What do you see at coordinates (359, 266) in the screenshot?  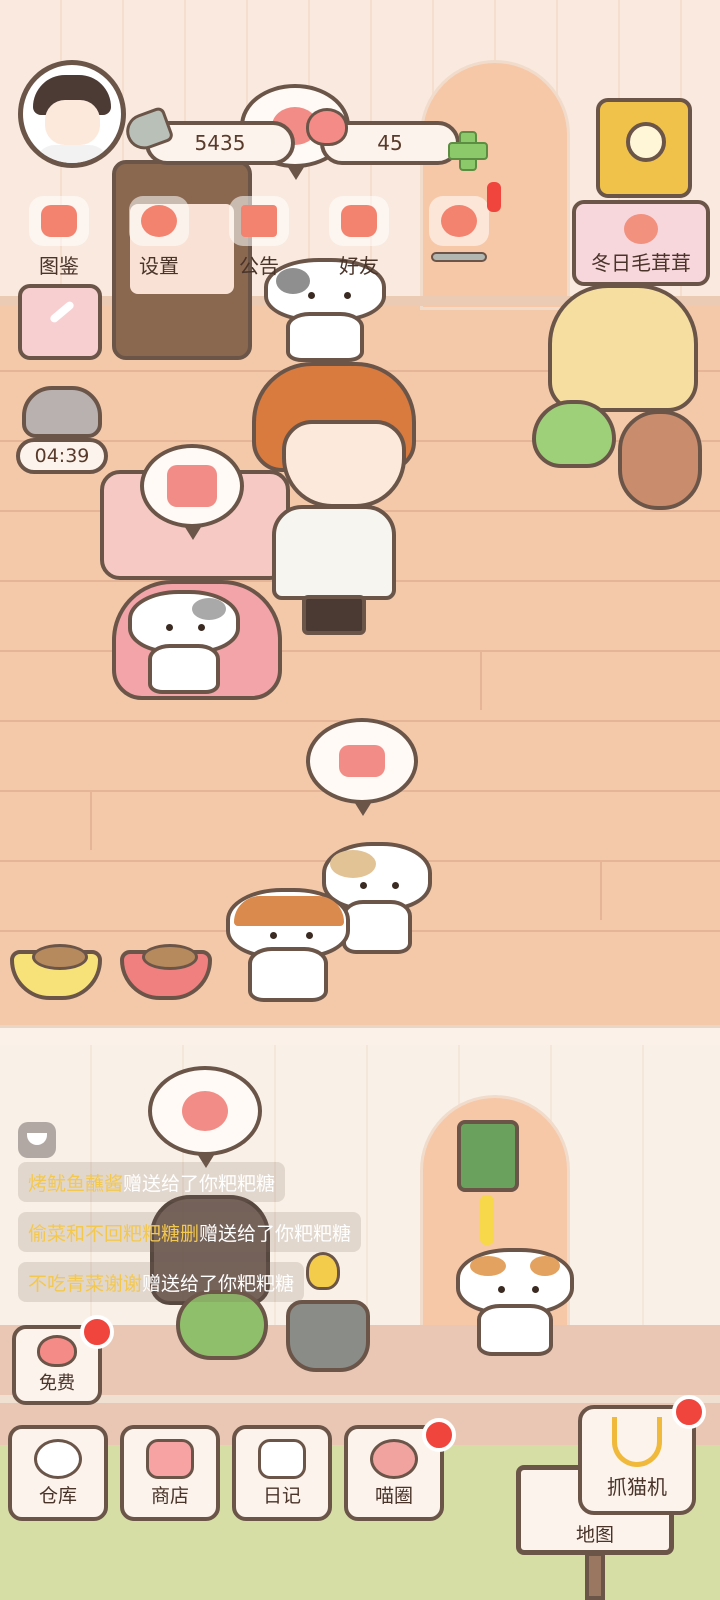 I see `friends-label: 好友` at bounding box center [359, 266].